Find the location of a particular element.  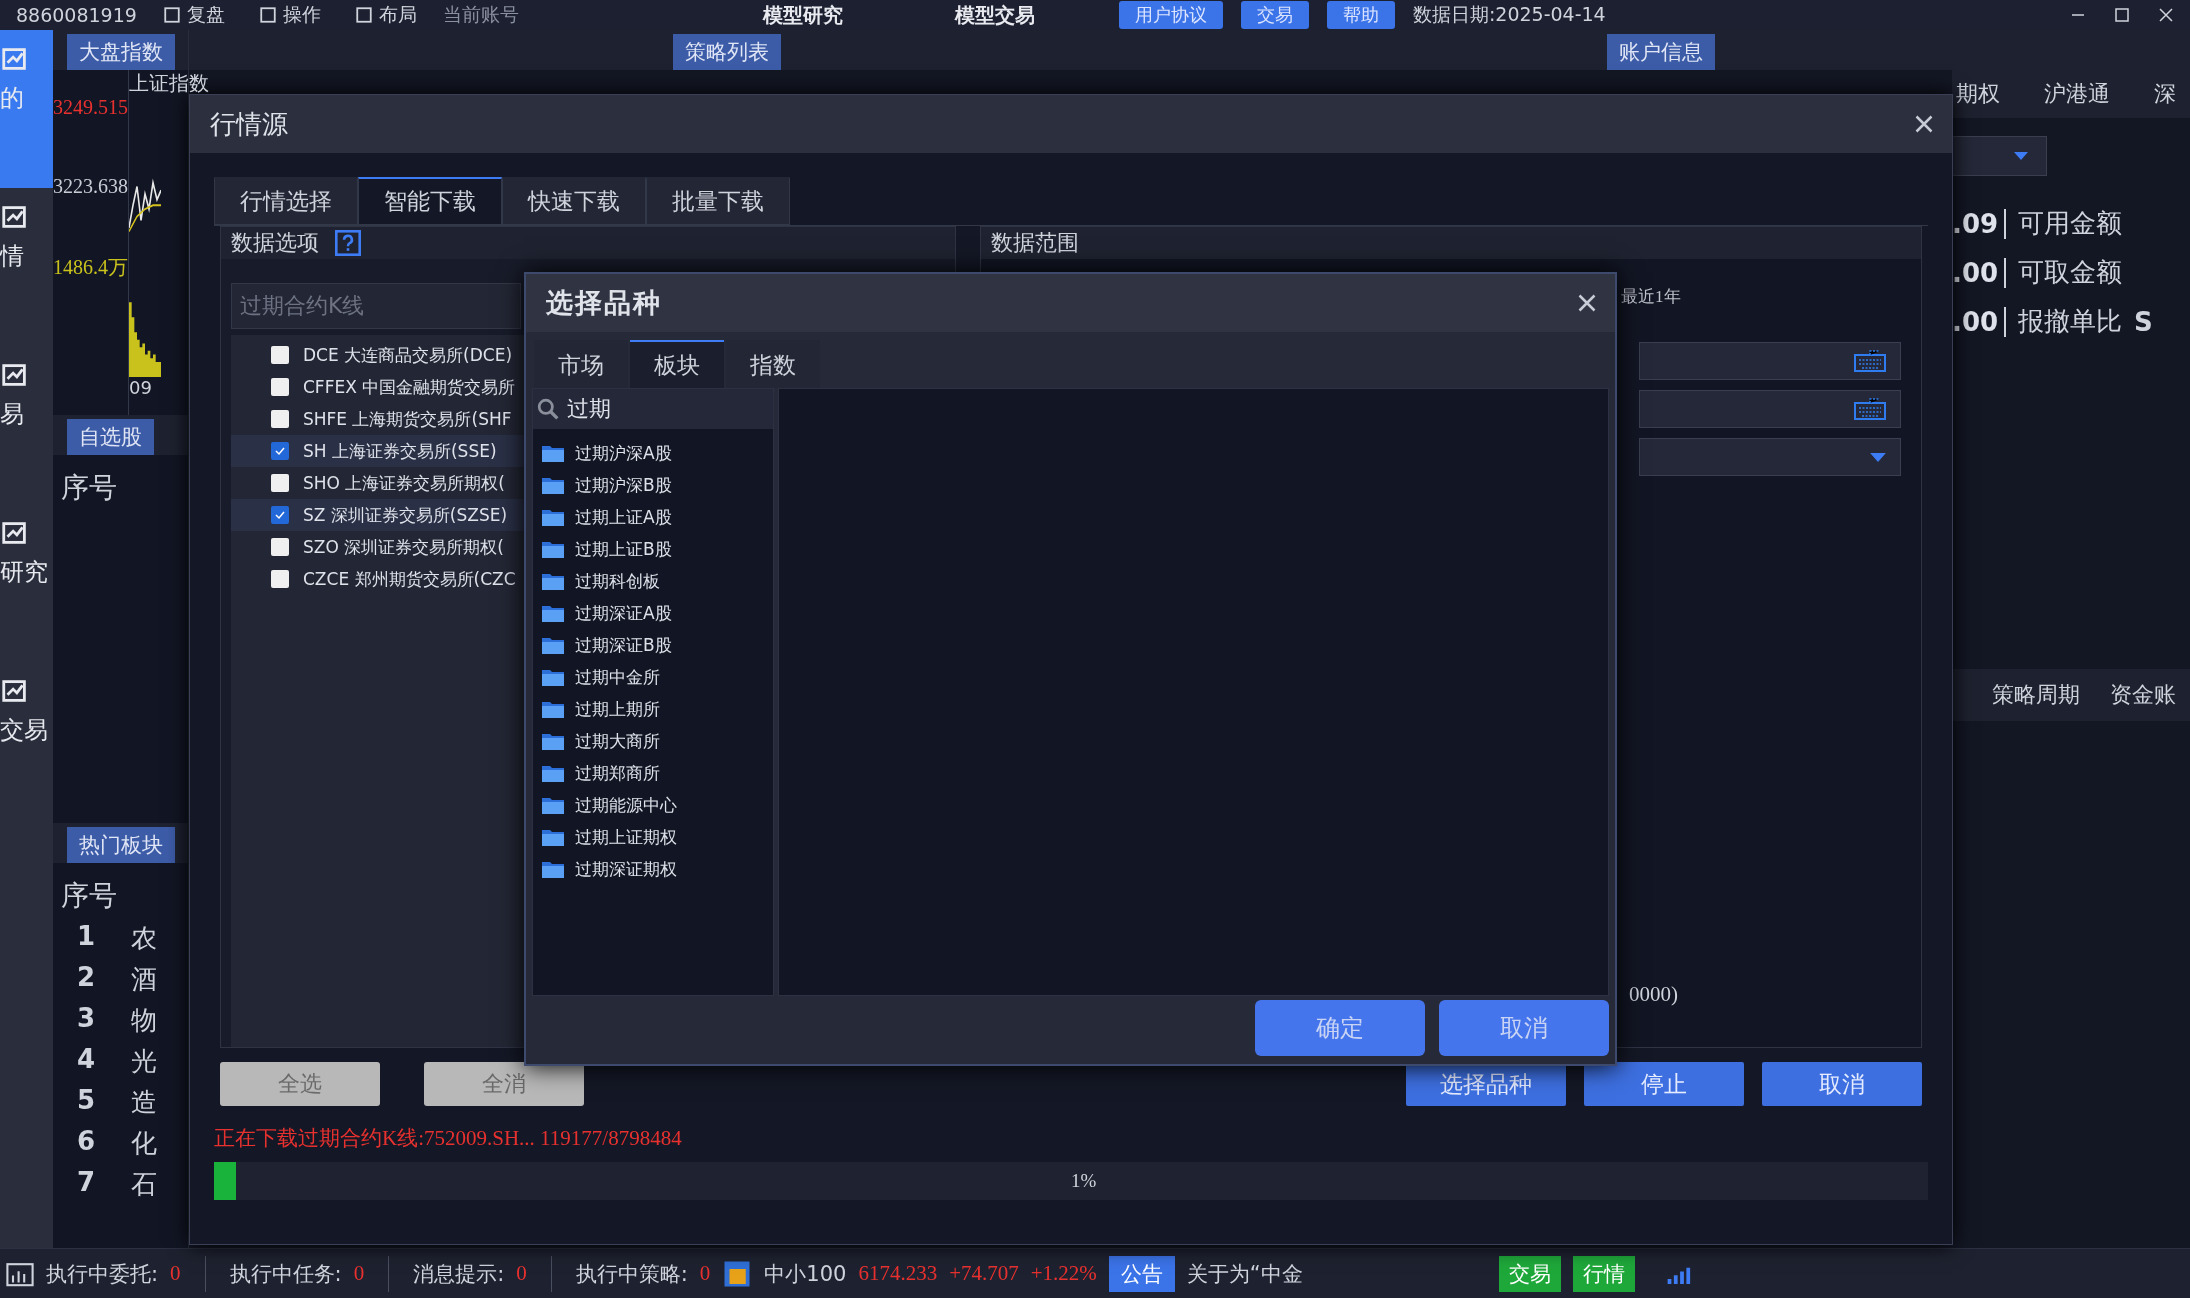

action-button: 停止 is located at coordinates (1664, 1084).